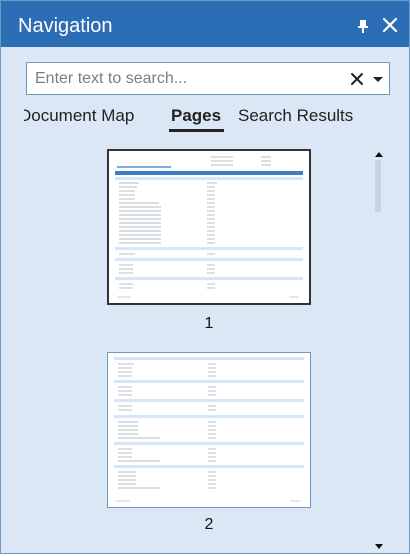  Describe the element at coordinates (378, 186) in the screenshot. I see `scrollbar-thumb` at that location.